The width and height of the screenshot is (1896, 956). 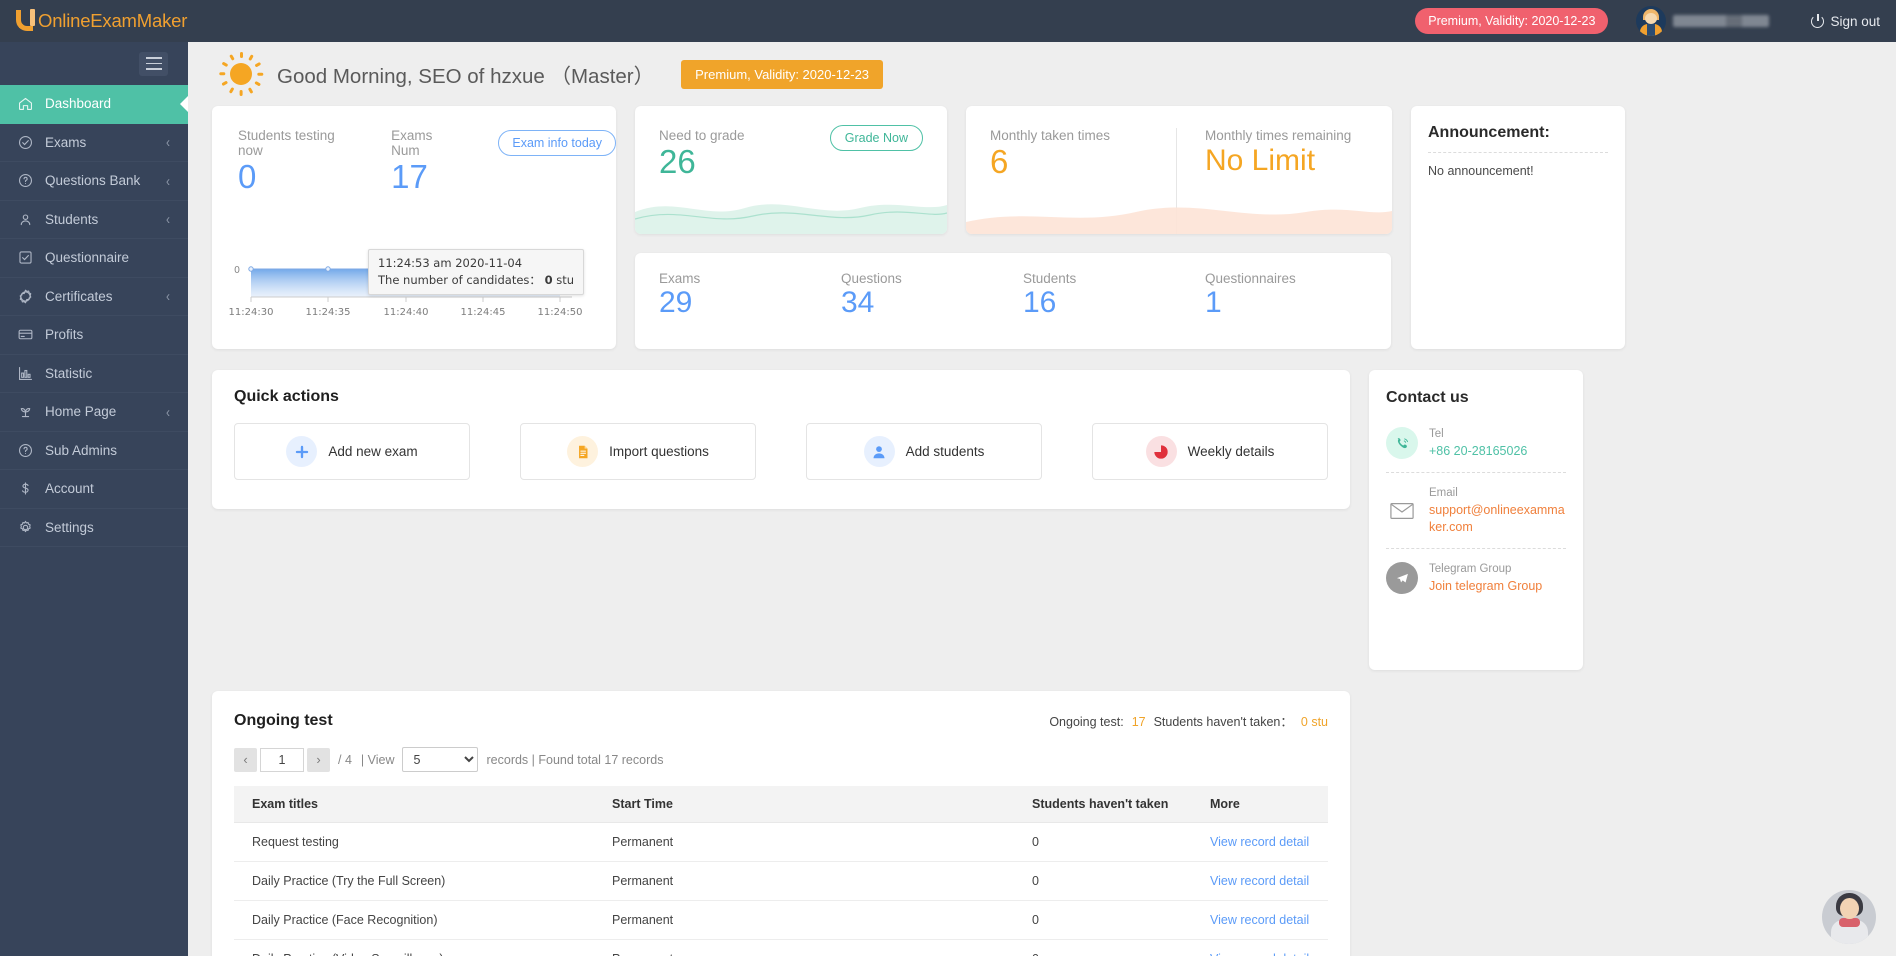 I want to click on count-value: 34, so click(x=858, y=302).